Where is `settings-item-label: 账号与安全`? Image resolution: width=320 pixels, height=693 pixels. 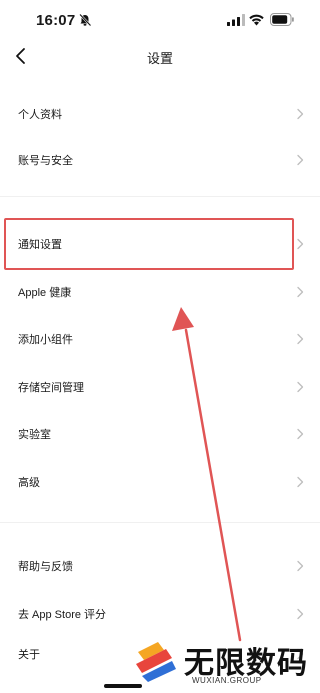 settings-item-label: 账号与安全 is located at coordinates (45, 161).